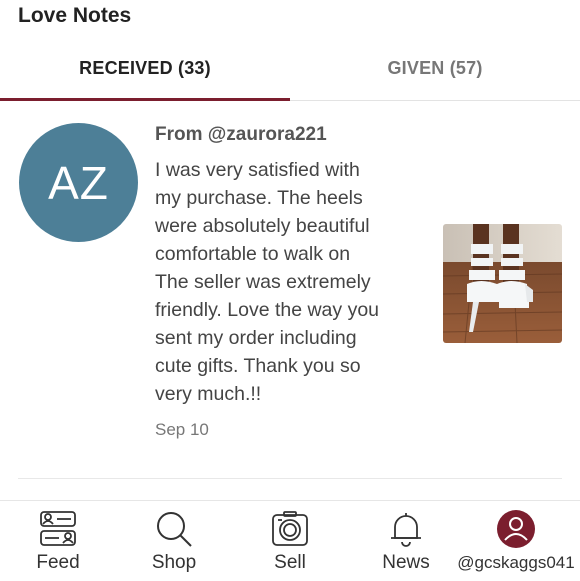  I want to click on nav-sell: Sell, so click(290, 541).